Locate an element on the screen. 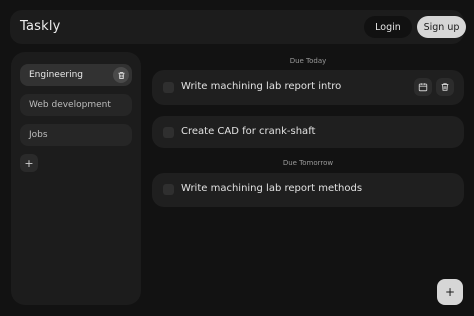  sidebar-item-web-development: Web development is located at coordinates (76, 105).